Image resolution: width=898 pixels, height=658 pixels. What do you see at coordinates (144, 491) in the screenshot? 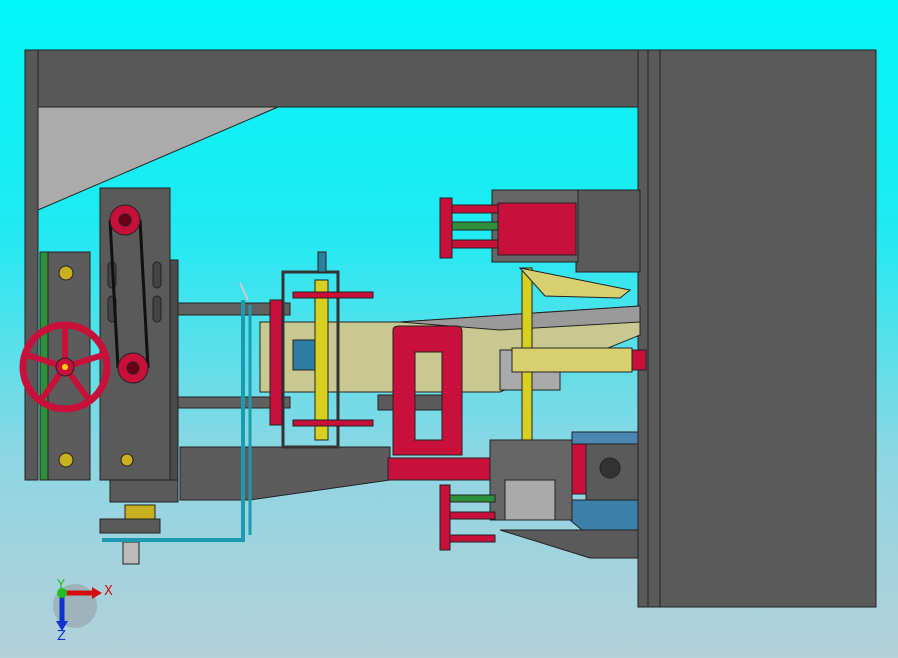
I see `motor-base` at bounding box center [144, 491].